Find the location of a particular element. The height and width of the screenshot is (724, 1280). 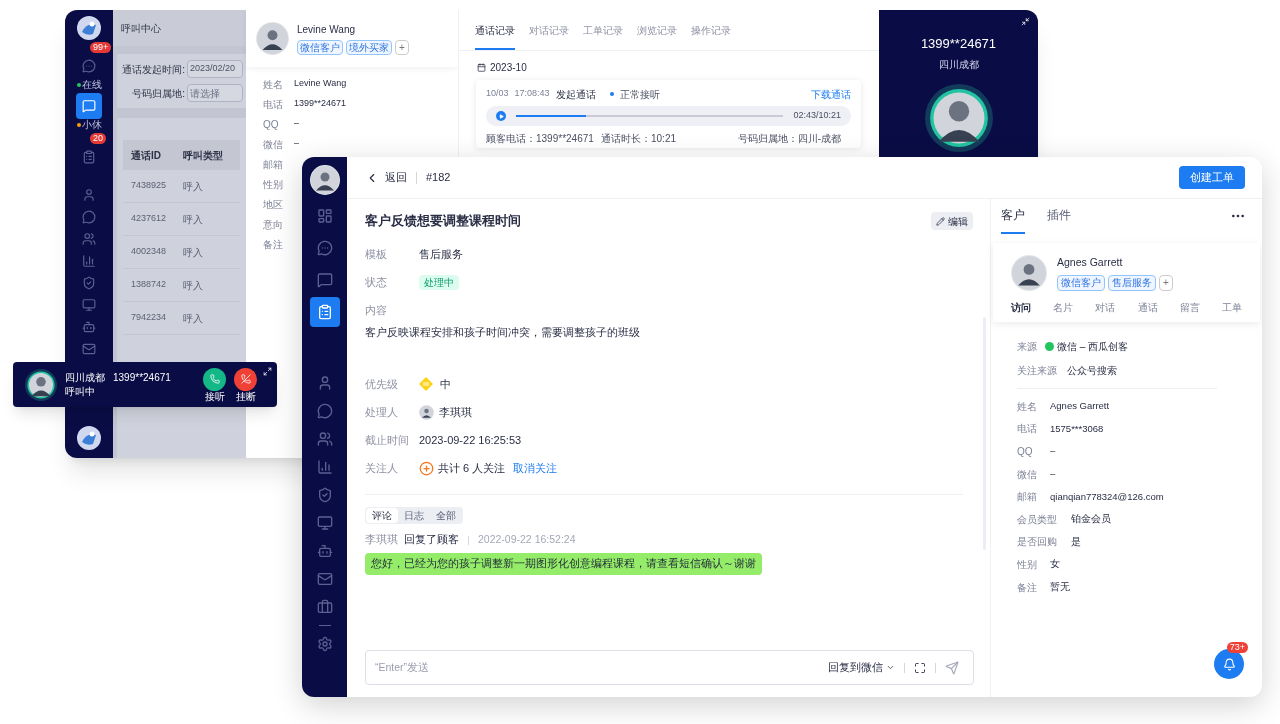

field-label: 状态 is located at coordinates (376, 282).